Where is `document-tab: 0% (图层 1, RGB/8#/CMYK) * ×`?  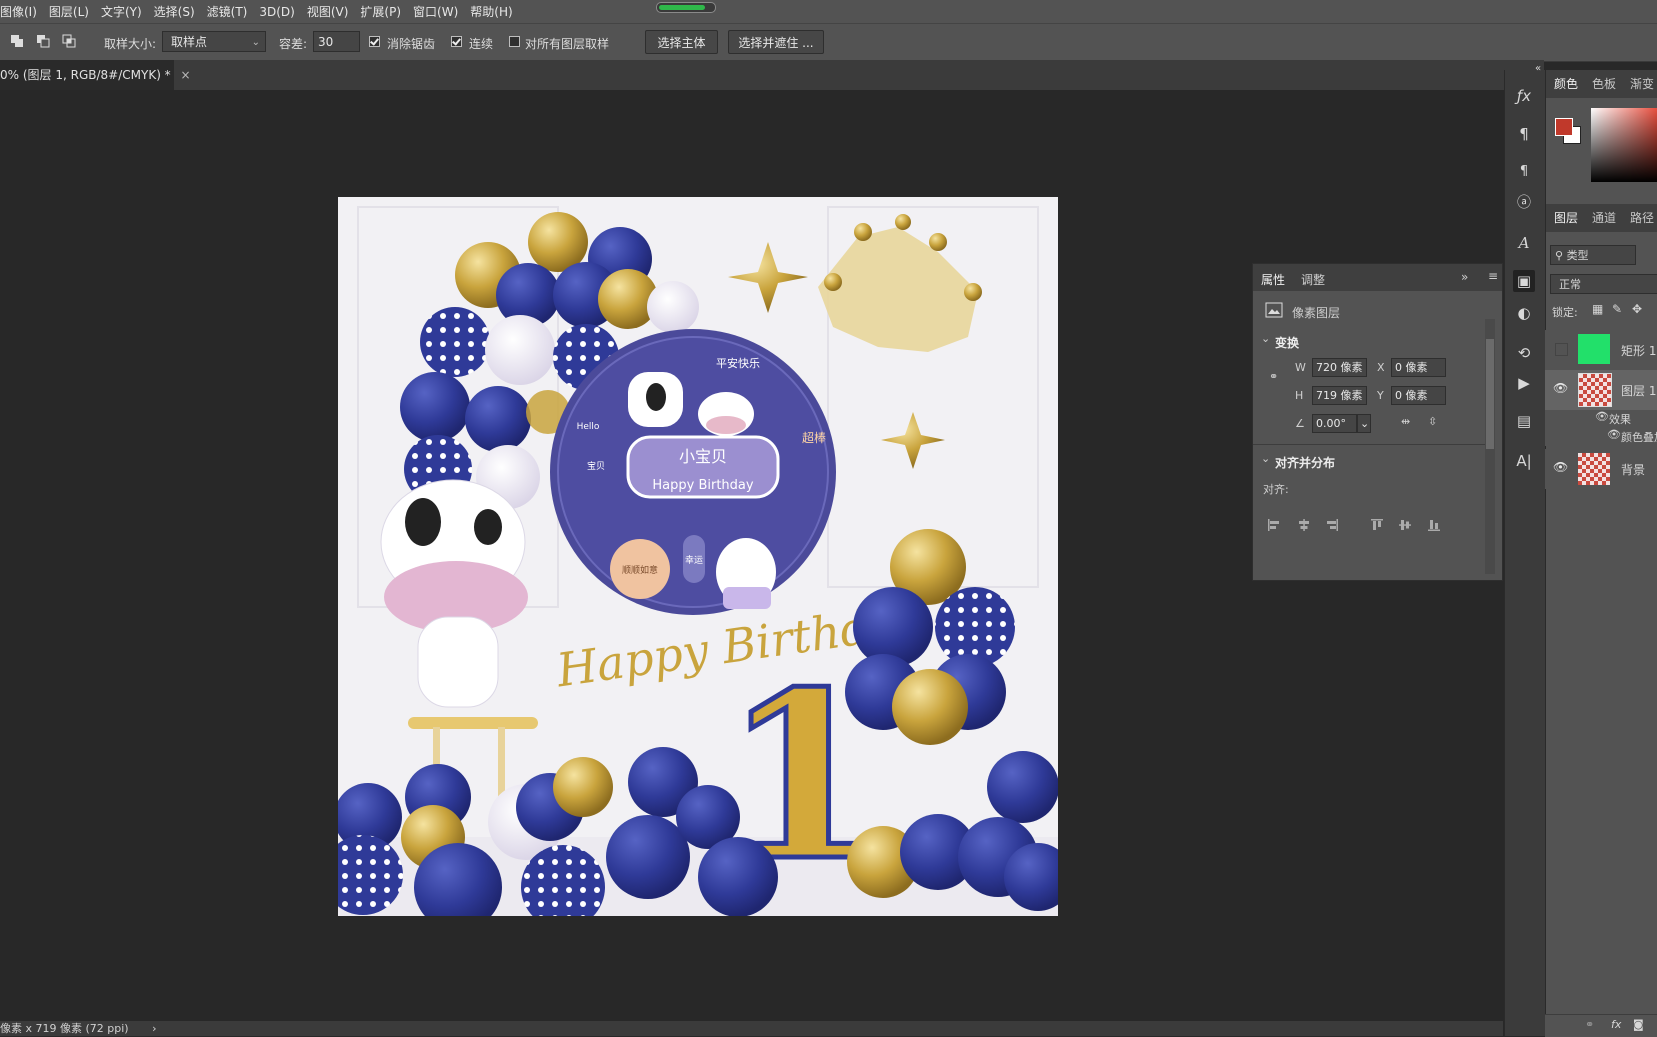
document-tab: 0% (图层 1, RGB/8#/CMYK) * × is located at coordinates (95, 75).